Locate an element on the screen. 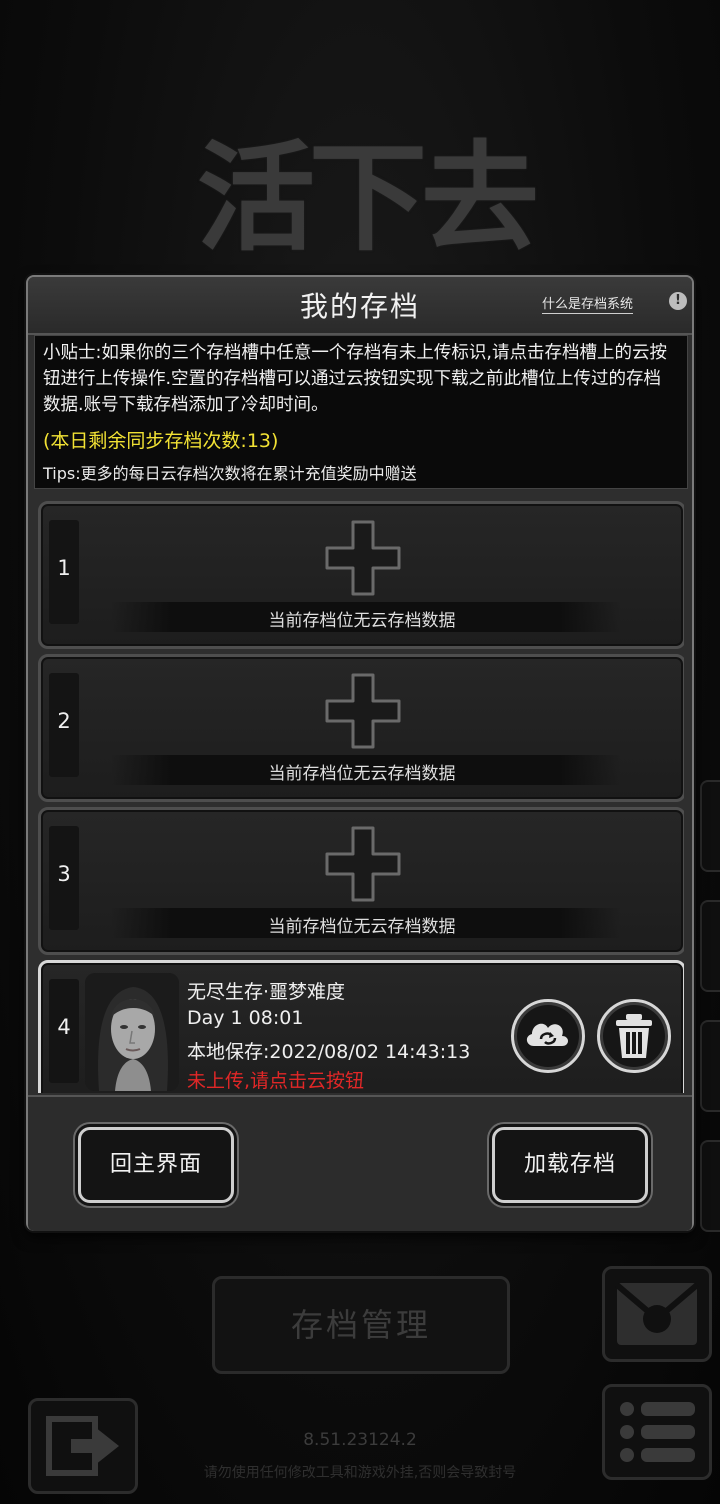 Image resolution: width=720 pixels, height=1504 pixels. trash-icon is located at coordinates (634, 1036).